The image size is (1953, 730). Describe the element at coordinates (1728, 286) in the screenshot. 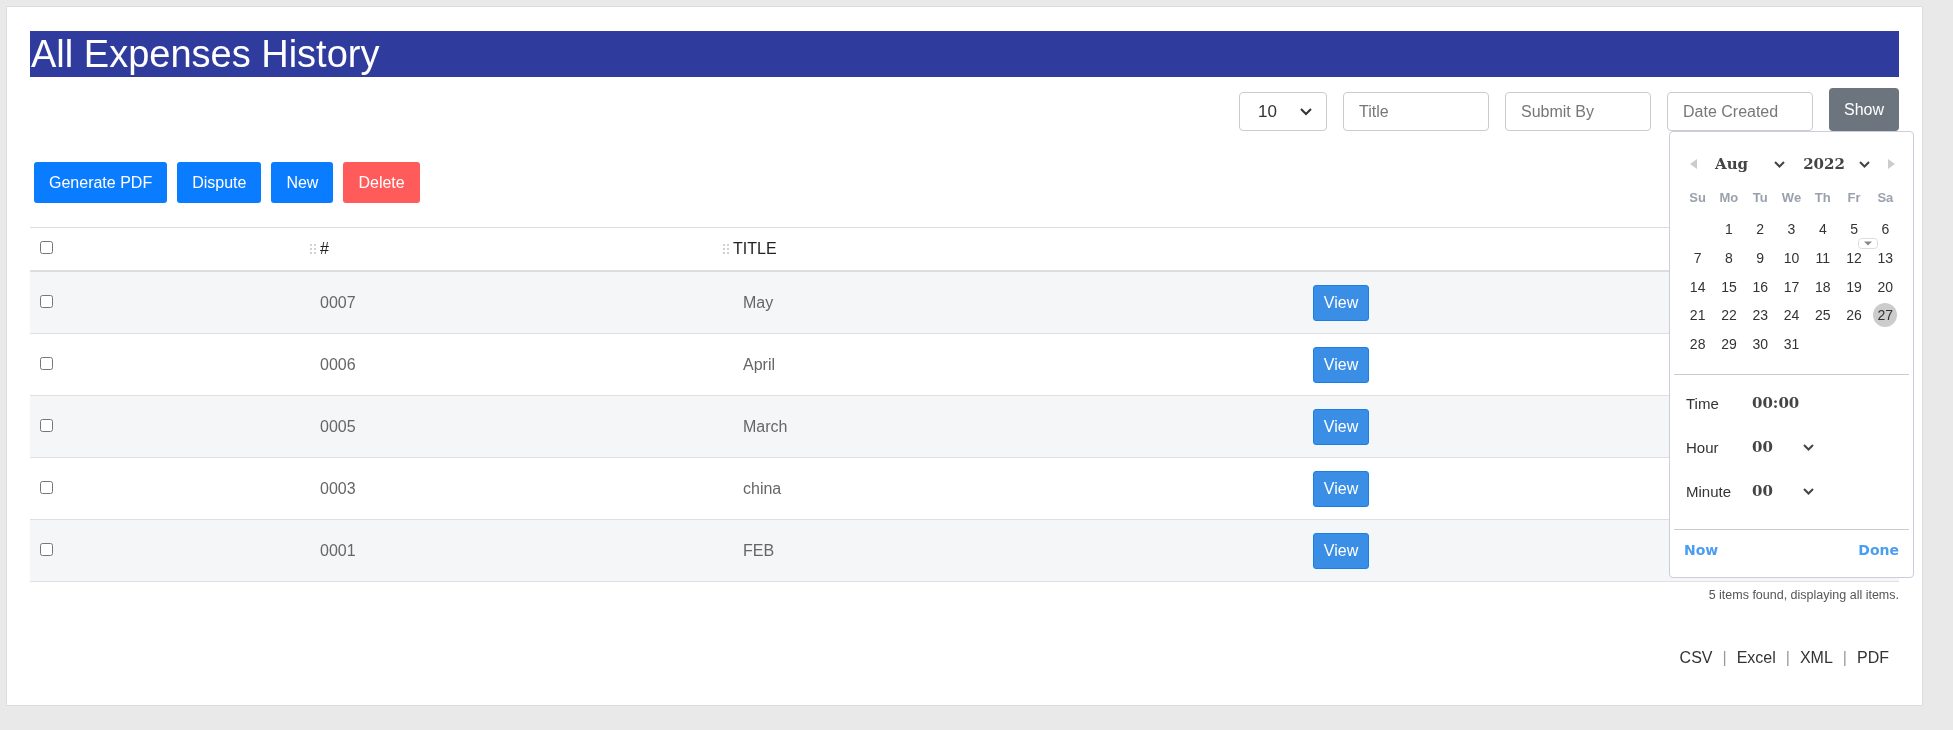

I see `calendar-day: 15` at that location.